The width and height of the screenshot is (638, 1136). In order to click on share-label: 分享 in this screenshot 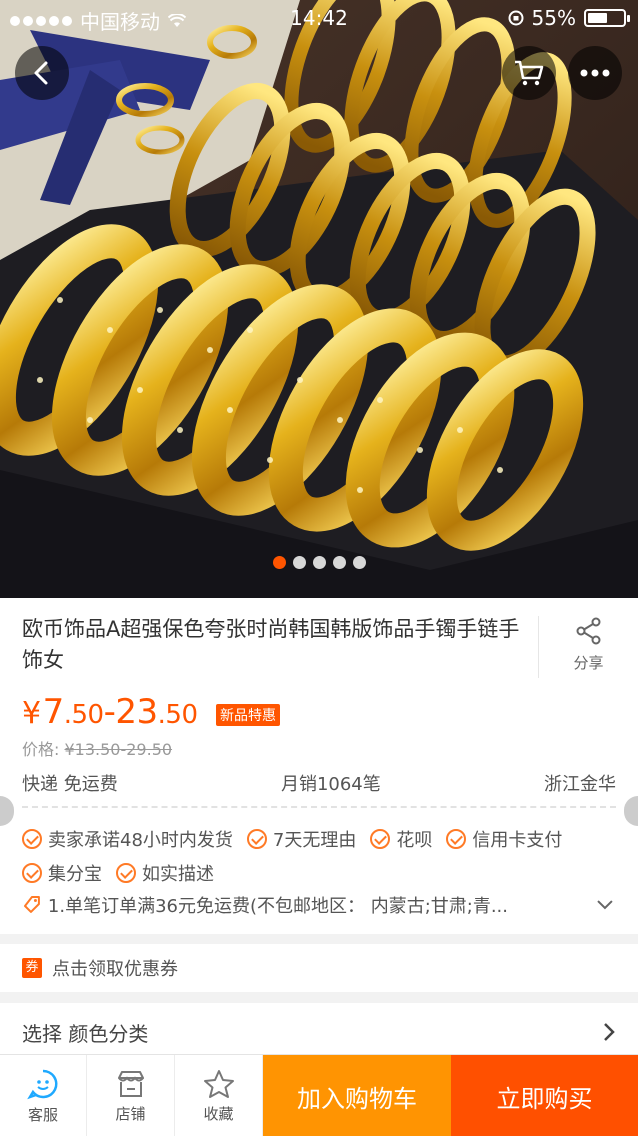, I will do `click(588, 663)`.